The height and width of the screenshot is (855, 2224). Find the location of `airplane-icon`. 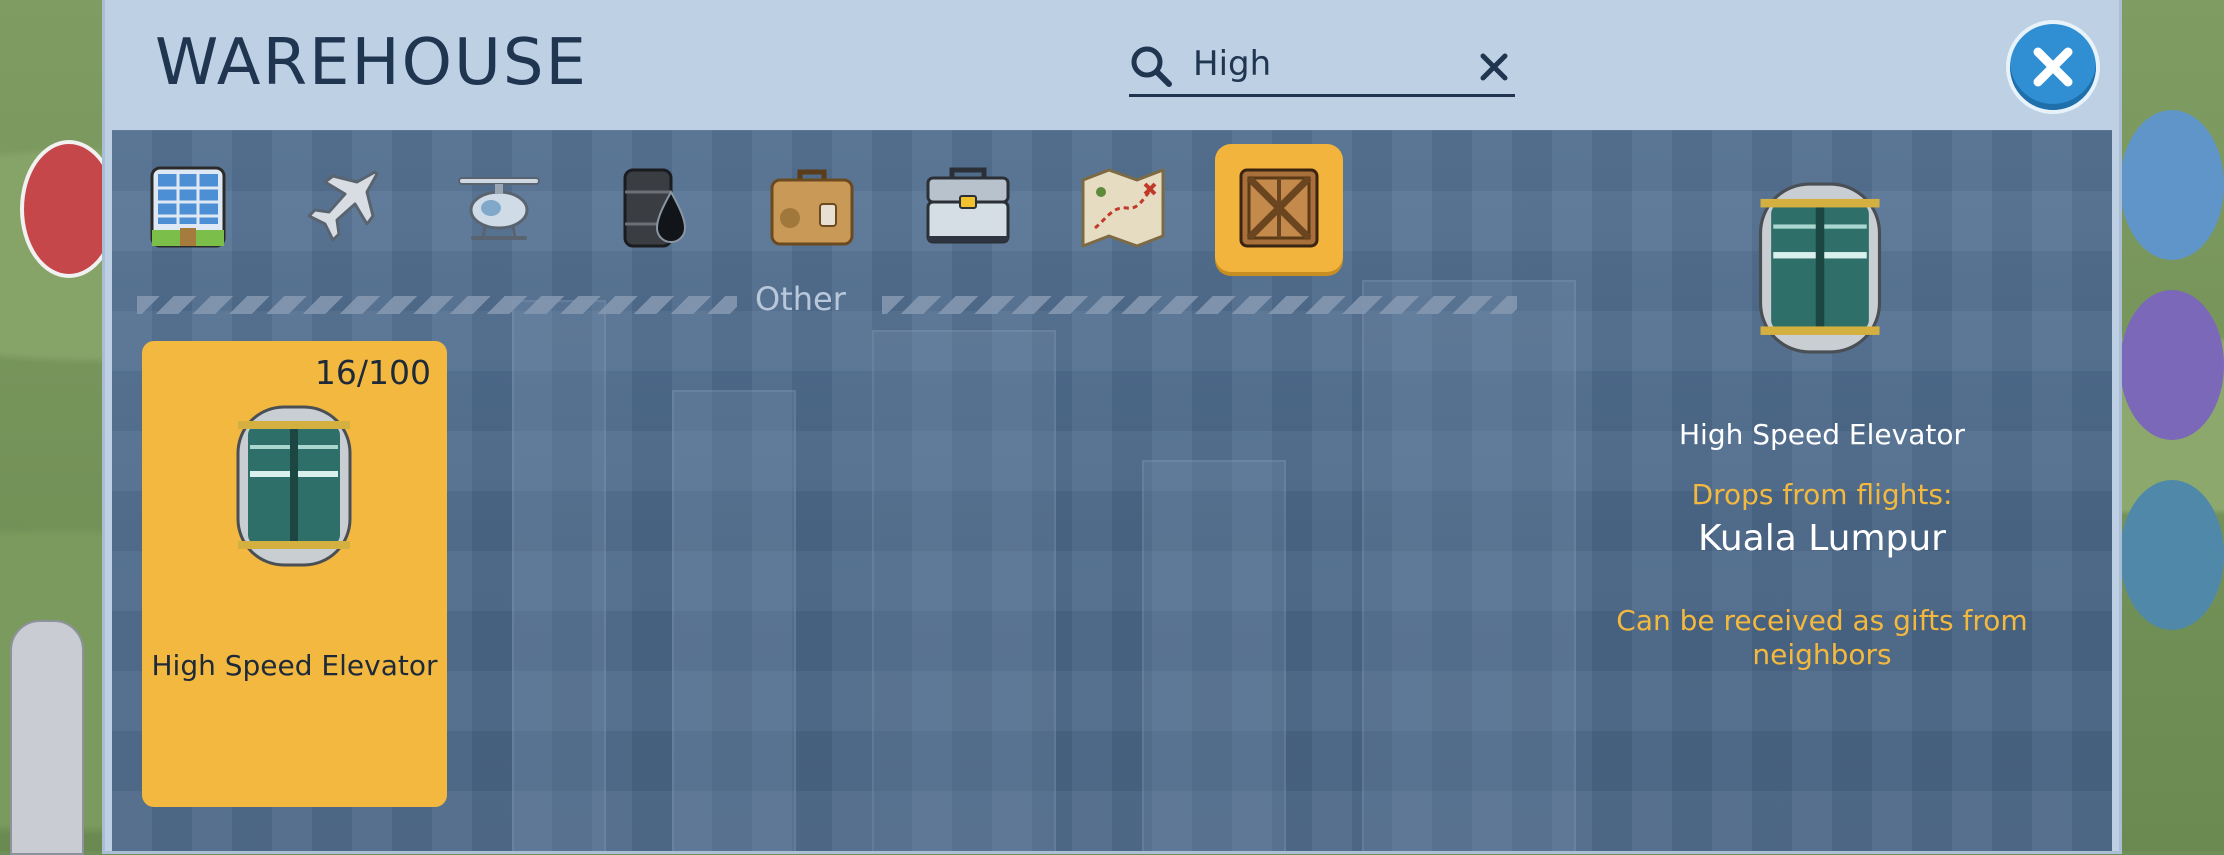

airplane-icon is located at coordinates (343, 206).